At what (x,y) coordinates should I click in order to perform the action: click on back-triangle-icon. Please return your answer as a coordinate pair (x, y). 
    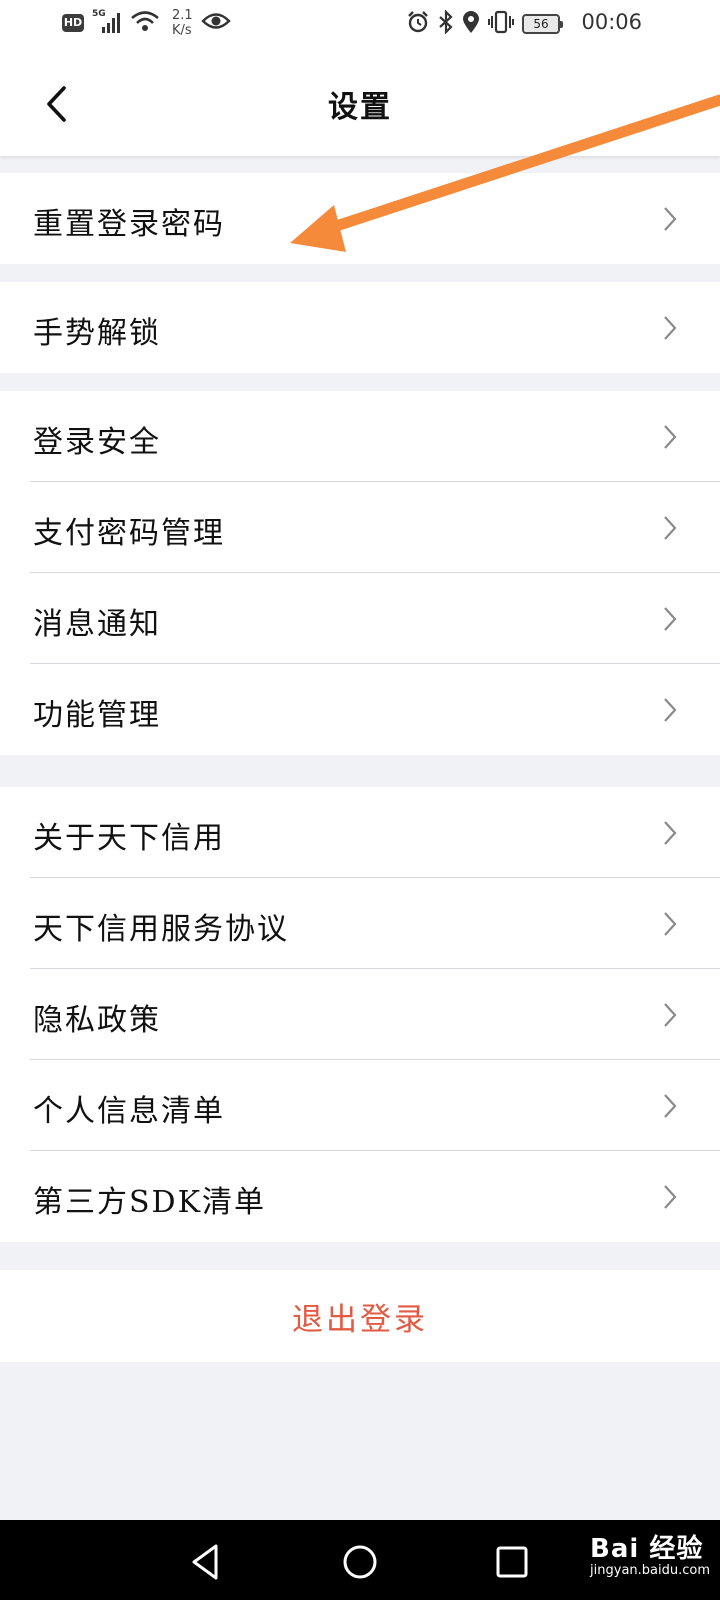
    Looking at the image, I should click on (206, 1562).